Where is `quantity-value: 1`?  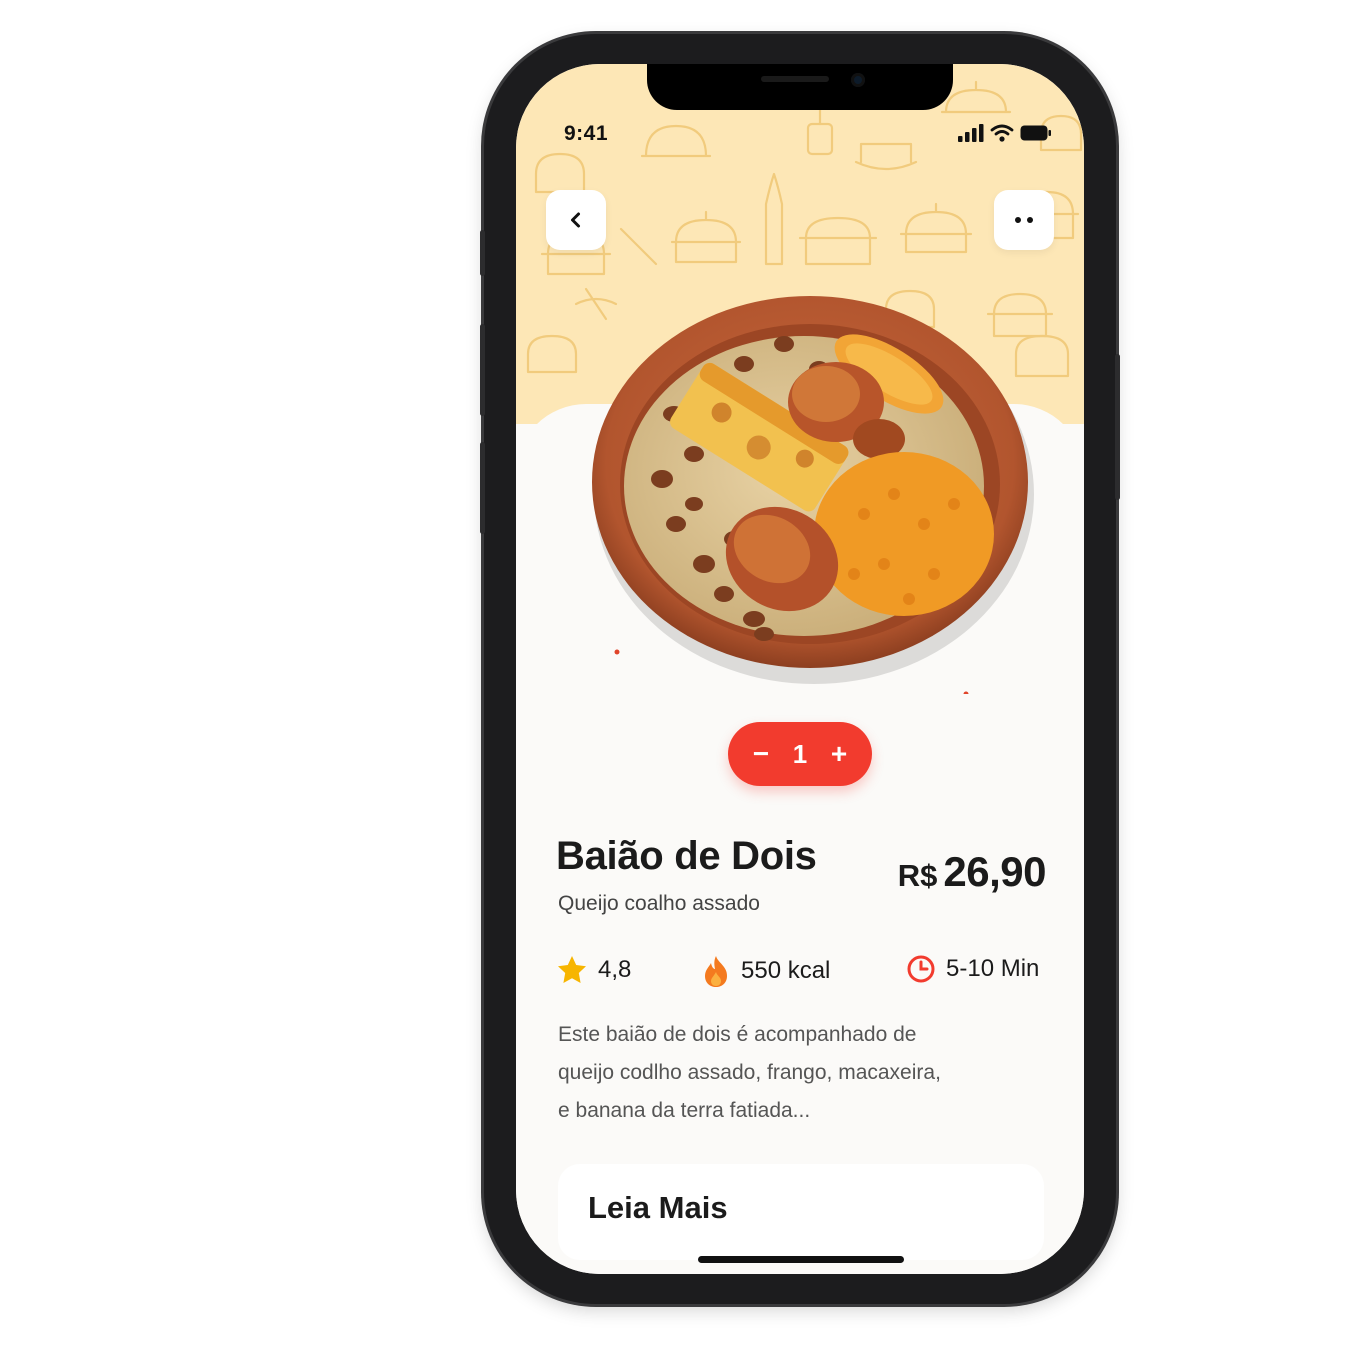
quantity-value: 1 is located at coordinates (800, 753).